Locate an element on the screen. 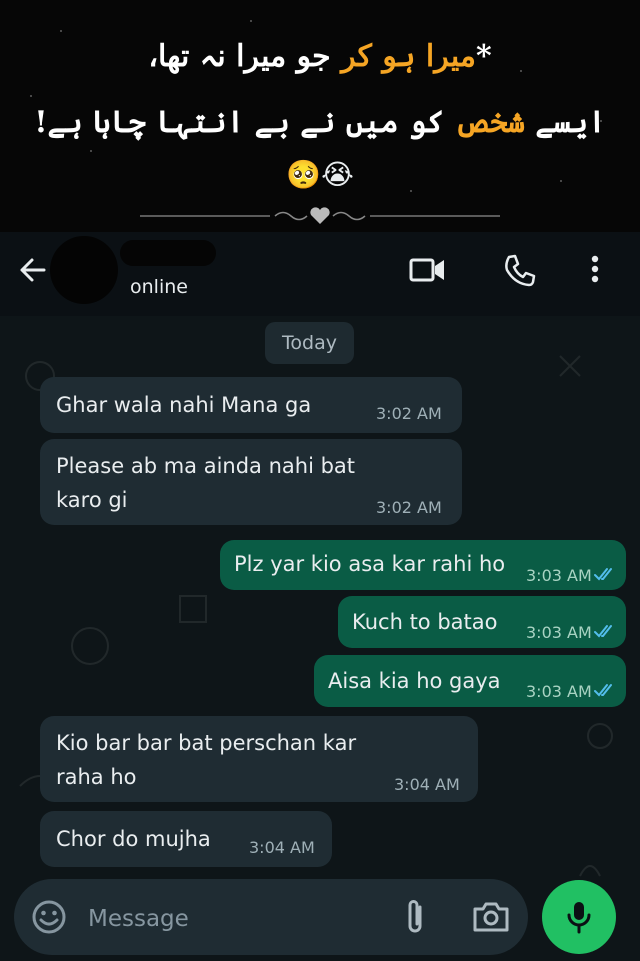 The height and width of the screenshot is (961, 640). poem-line-1: *میرا ہو کر جو میرا نہ تھا، is located at coordinates (320, 57).